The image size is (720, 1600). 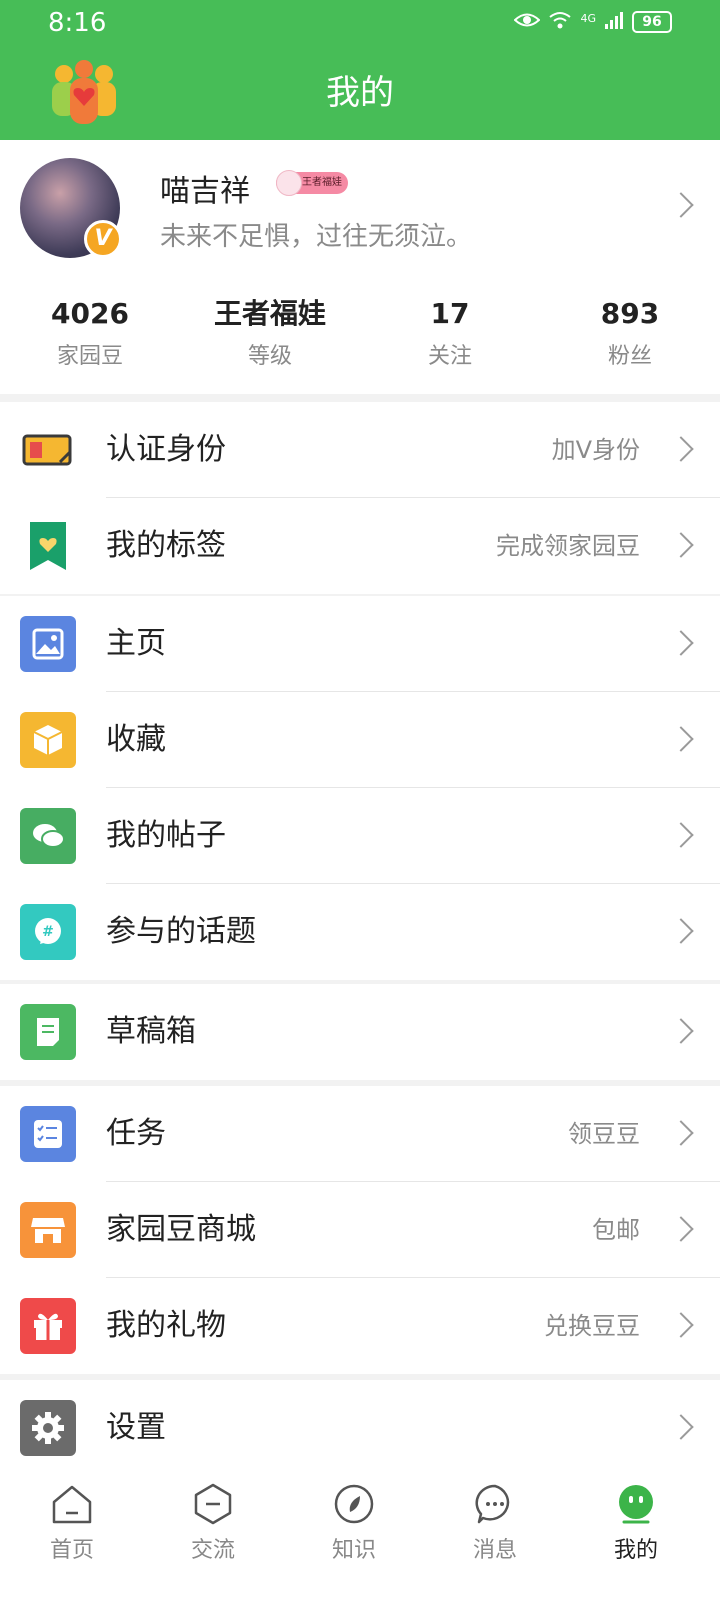 I want to click on level-badge: 王者福娃, so click(x=312, y=183).